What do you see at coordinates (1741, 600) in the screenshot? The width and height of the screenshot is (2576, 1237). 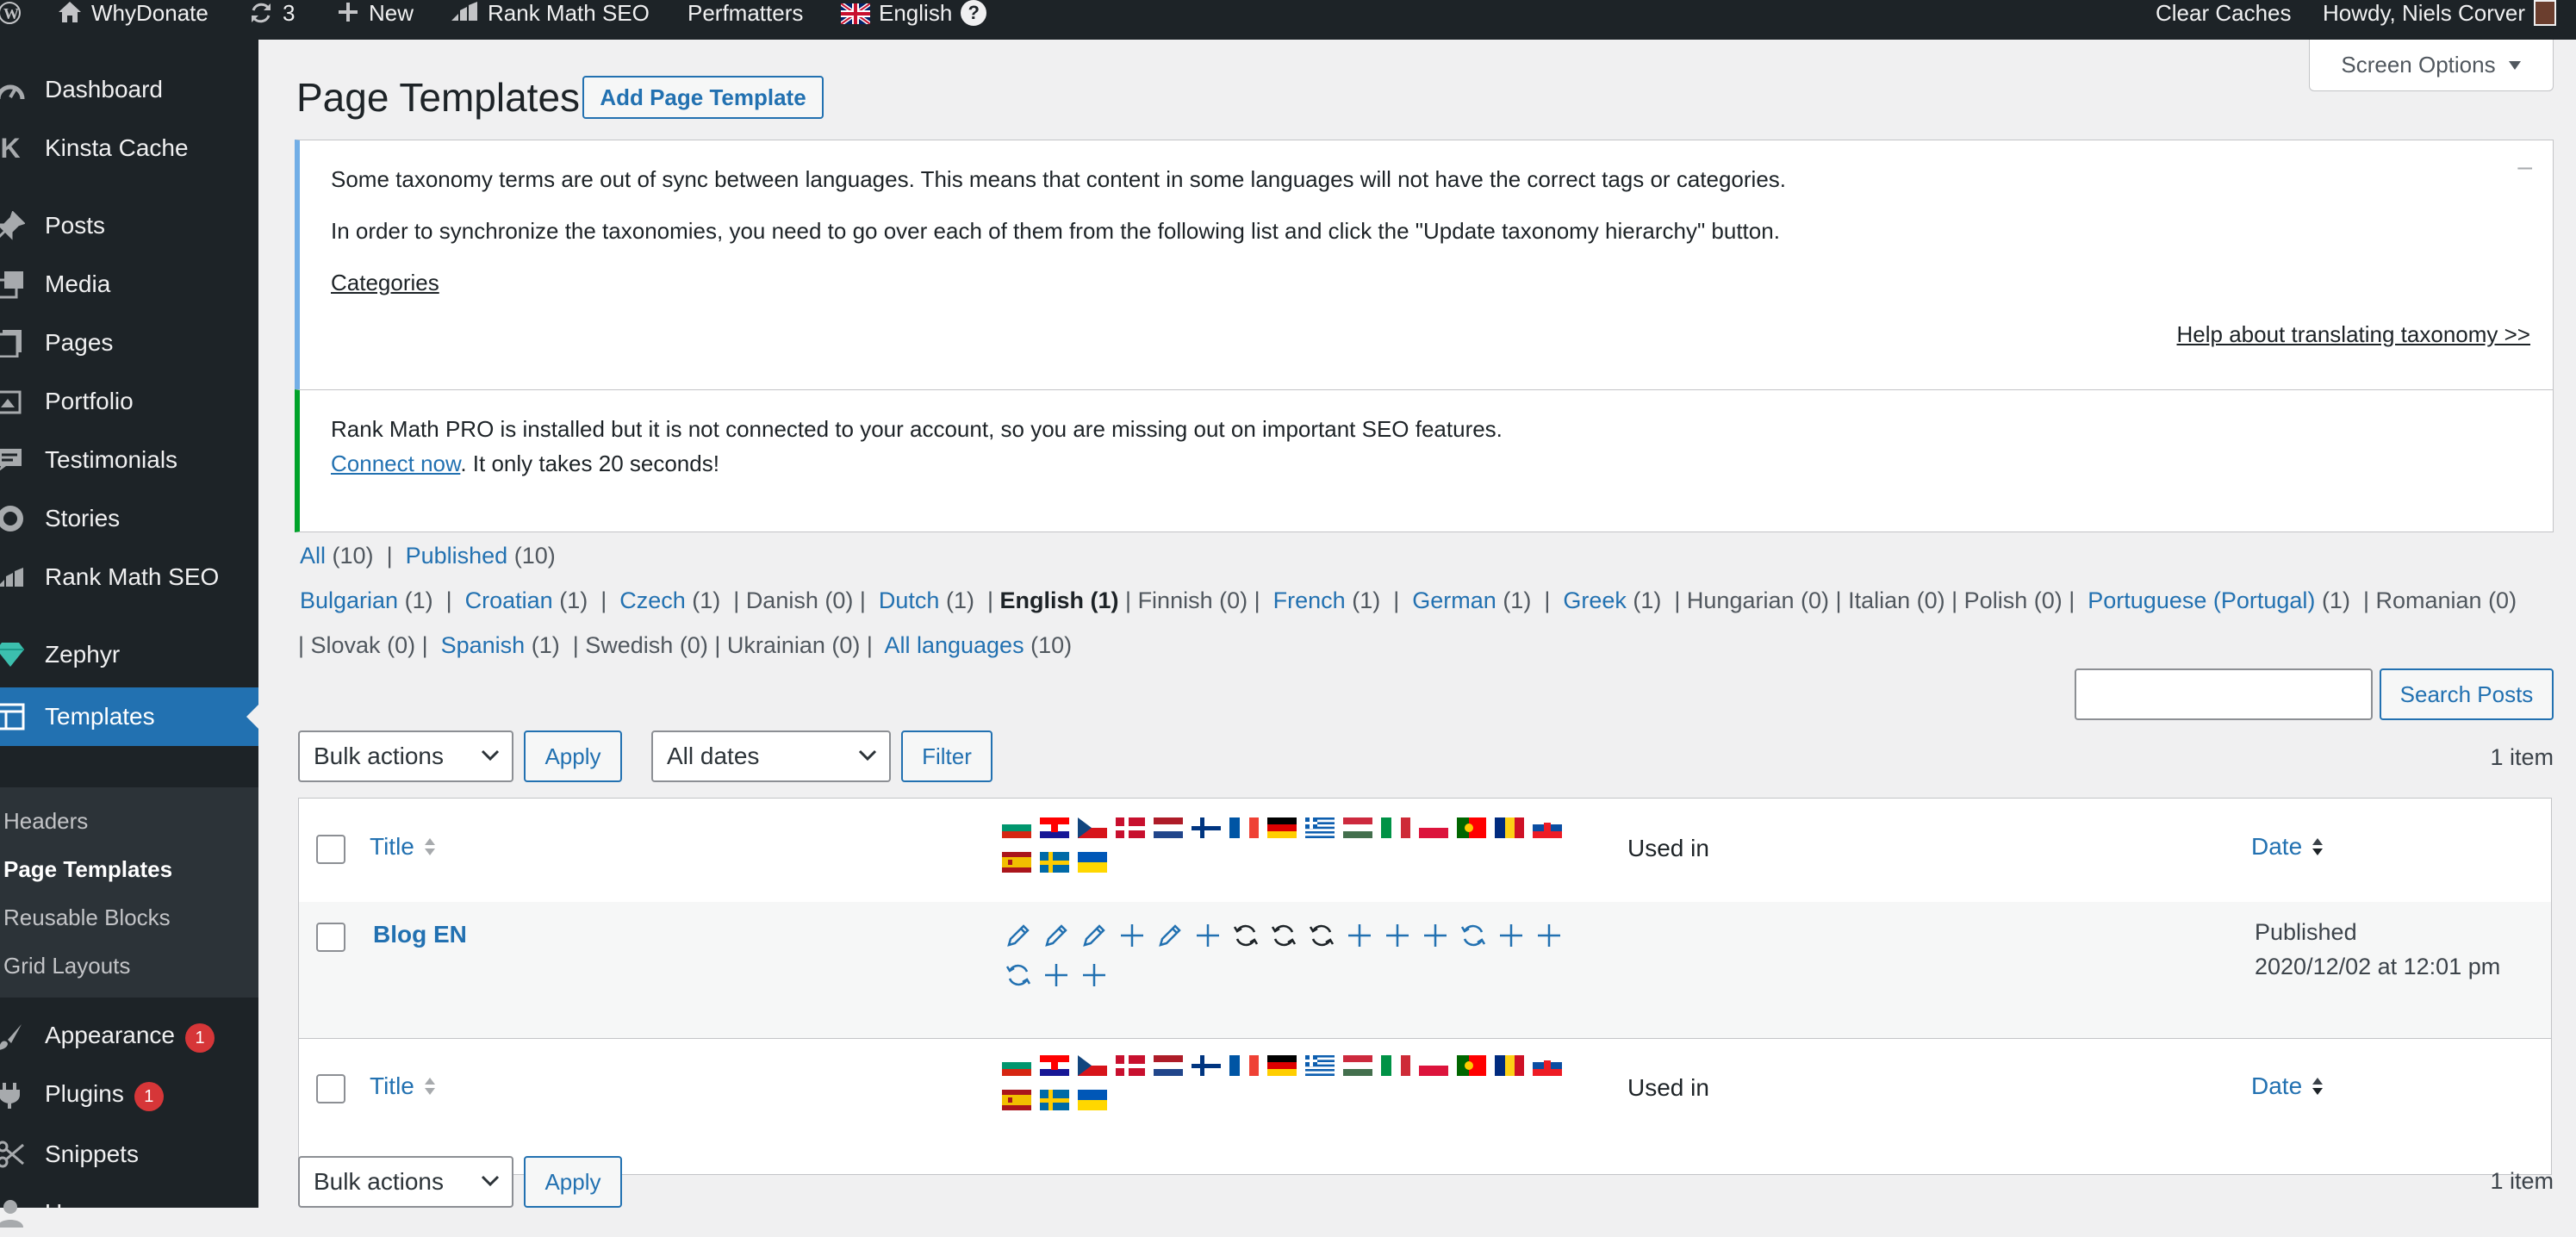 I see `language-hungarian: Hungarian` at bounding box center [1741, 600].